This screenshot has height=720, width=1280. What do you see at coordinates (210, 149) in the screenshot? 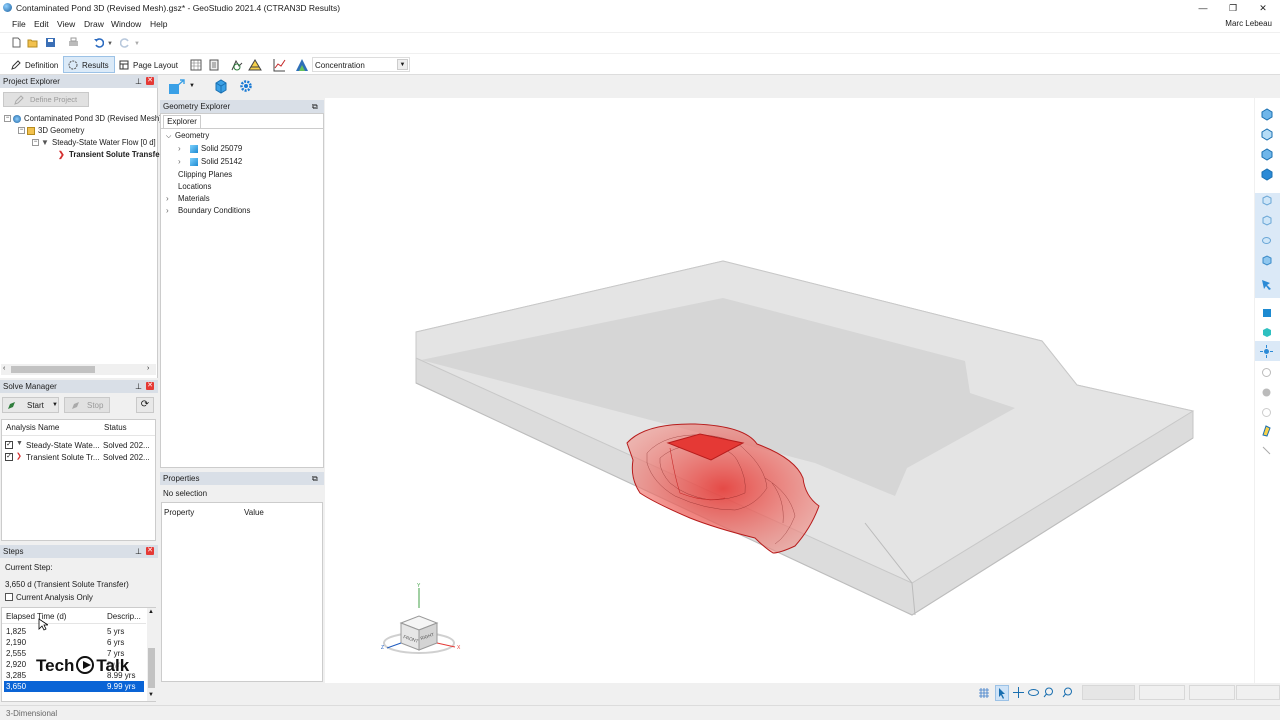
I see `tree-node-solid-1: › Solid 25079` at bounding box center [210, 149].